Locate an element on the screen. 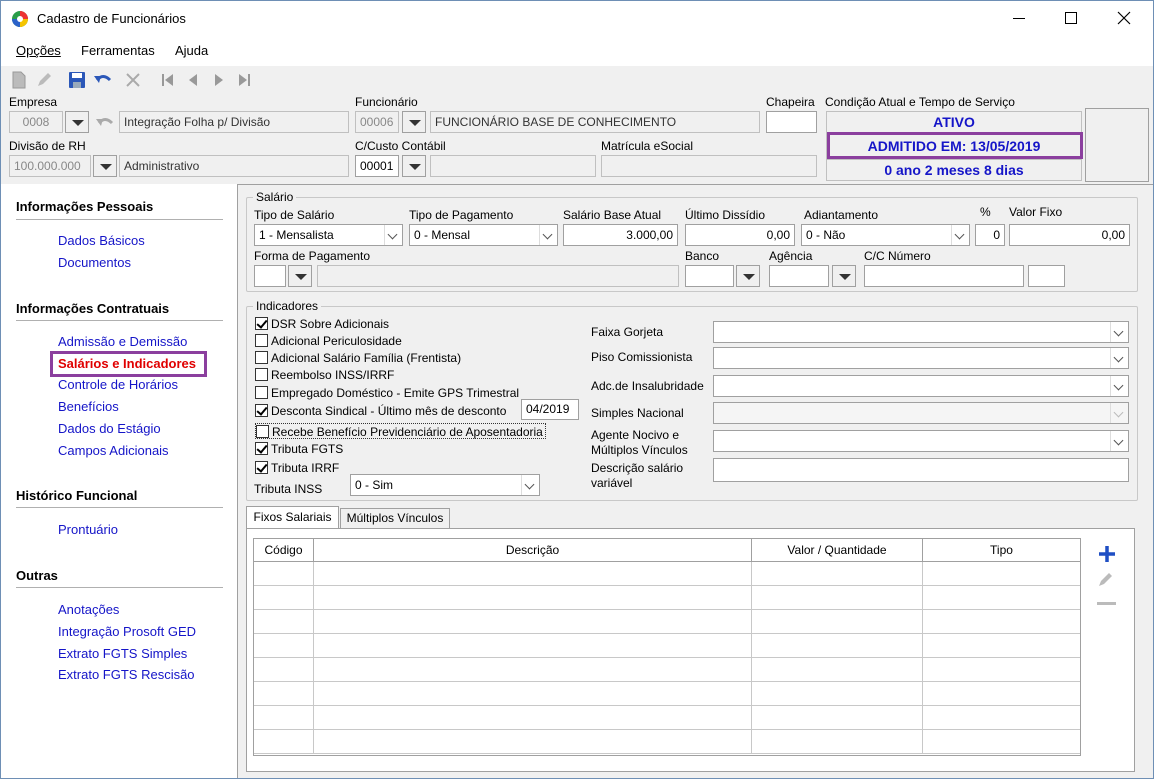 Image resolution: width=1154 pixels, height=779 pixels. funcionario-code-field: 00006 is located at coordinates (377, 122).